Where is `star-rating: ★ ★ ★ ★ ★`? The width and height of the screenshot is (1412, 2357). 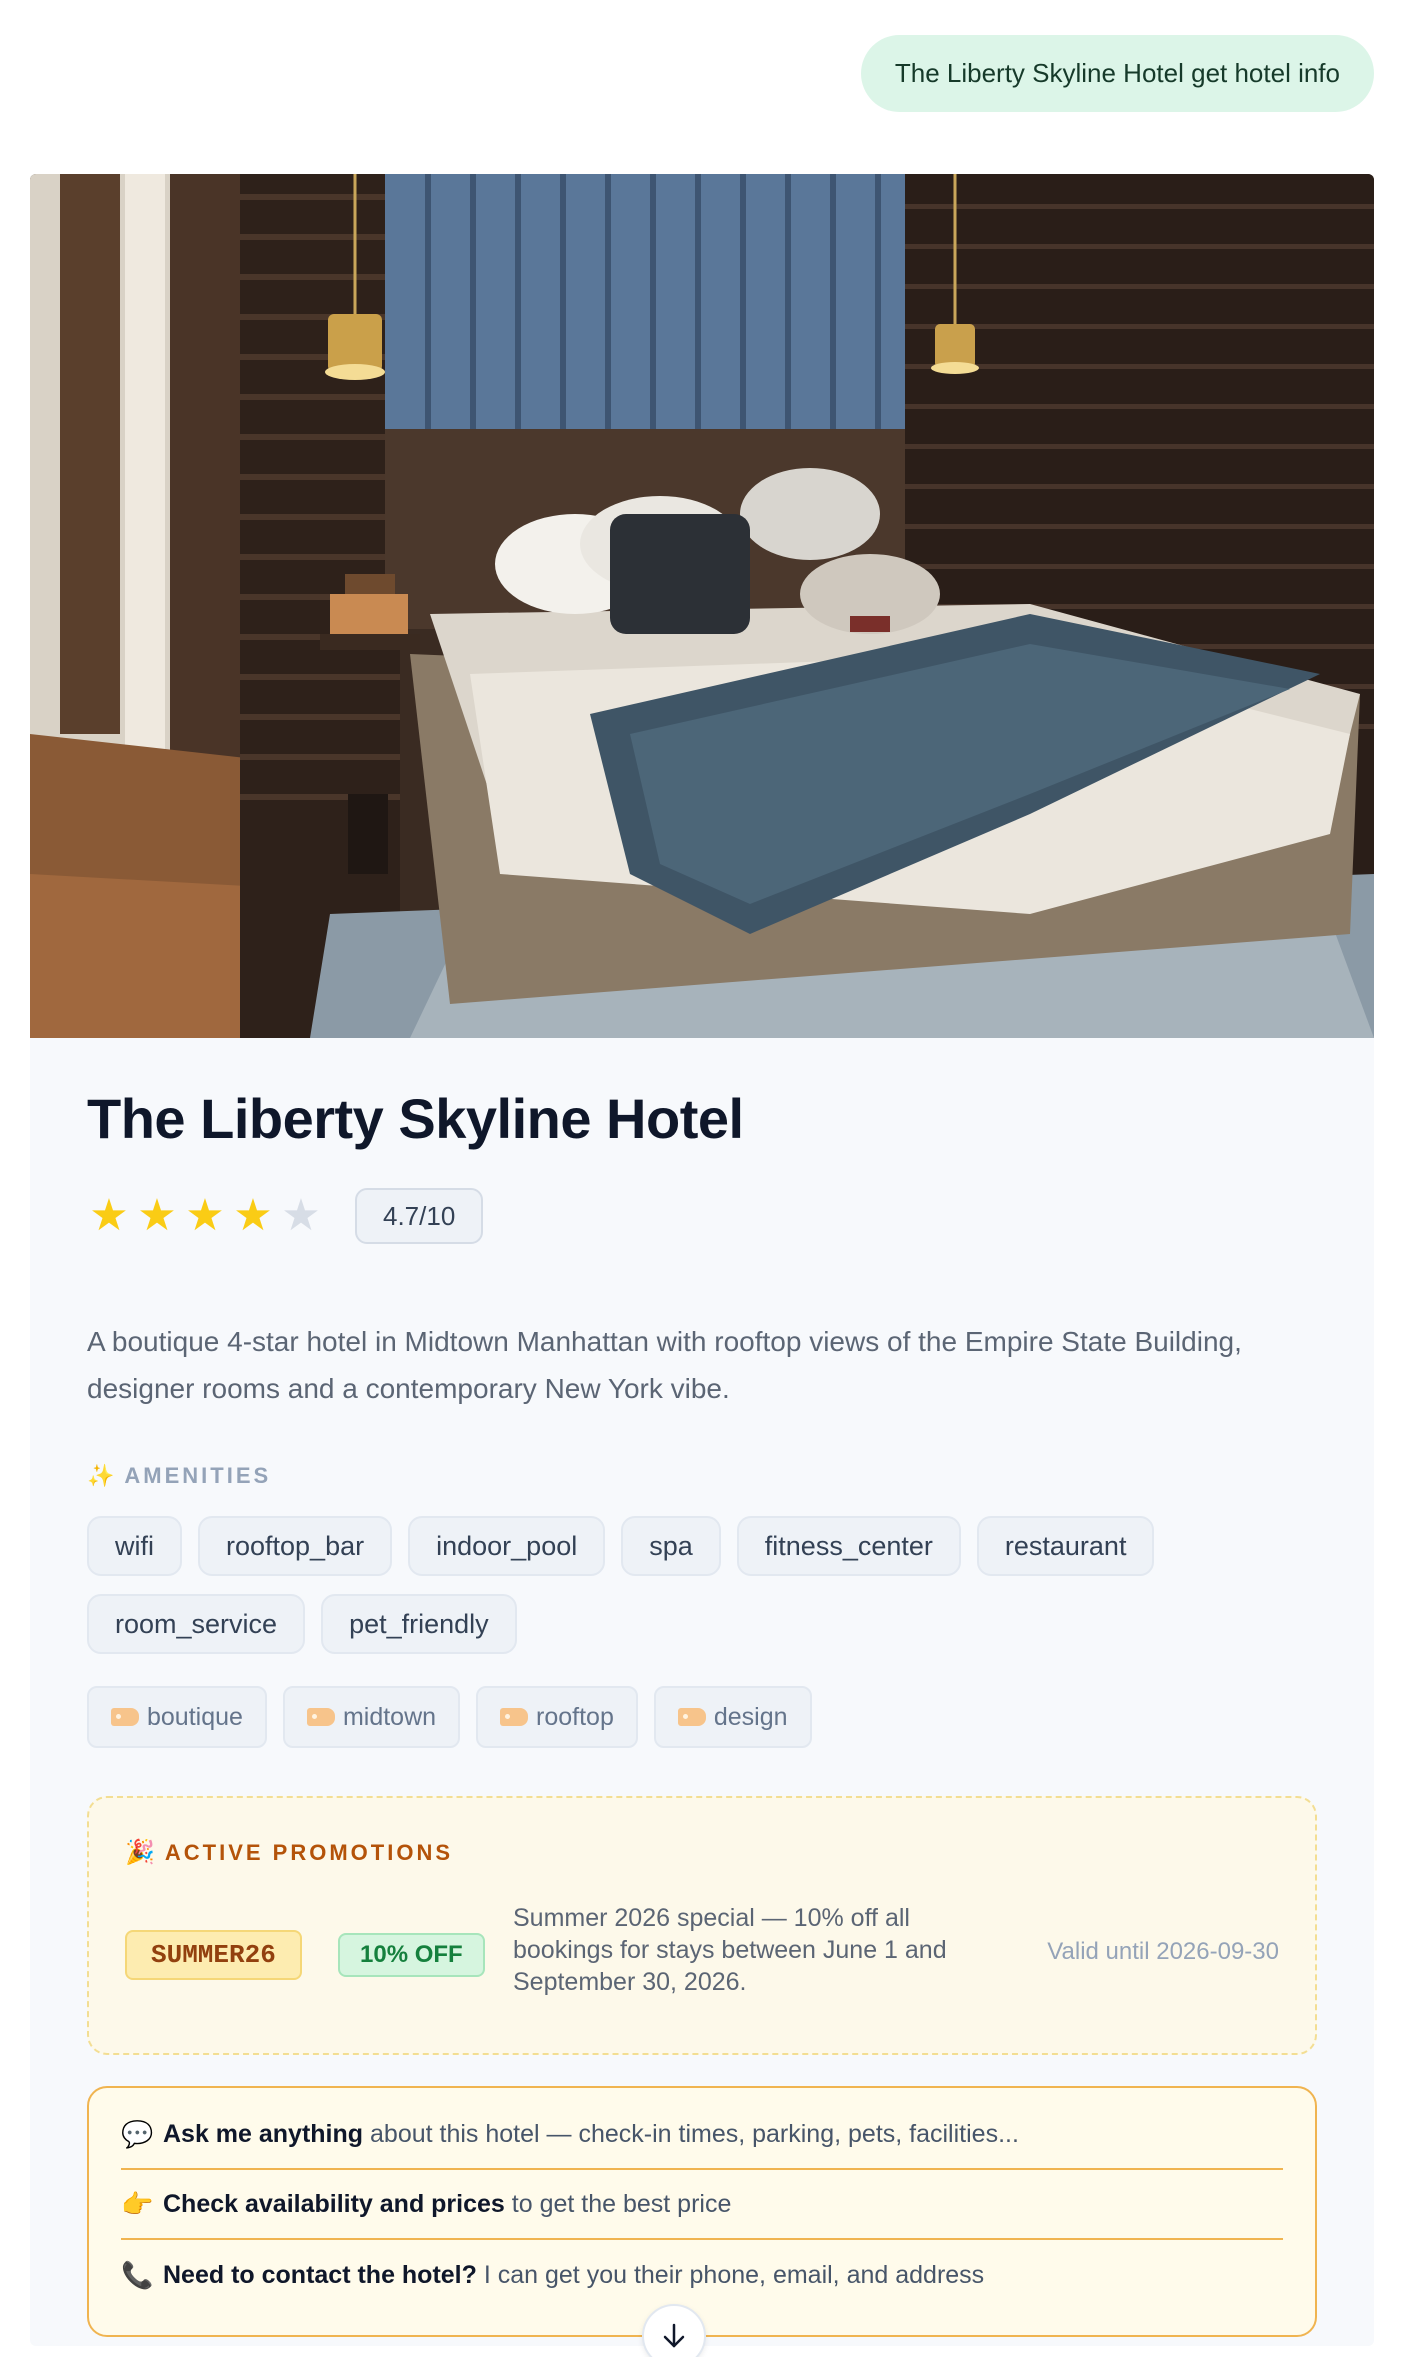 star-rating: ★ ★ ★ ★ ★ is located at coordinates (205, 1216).